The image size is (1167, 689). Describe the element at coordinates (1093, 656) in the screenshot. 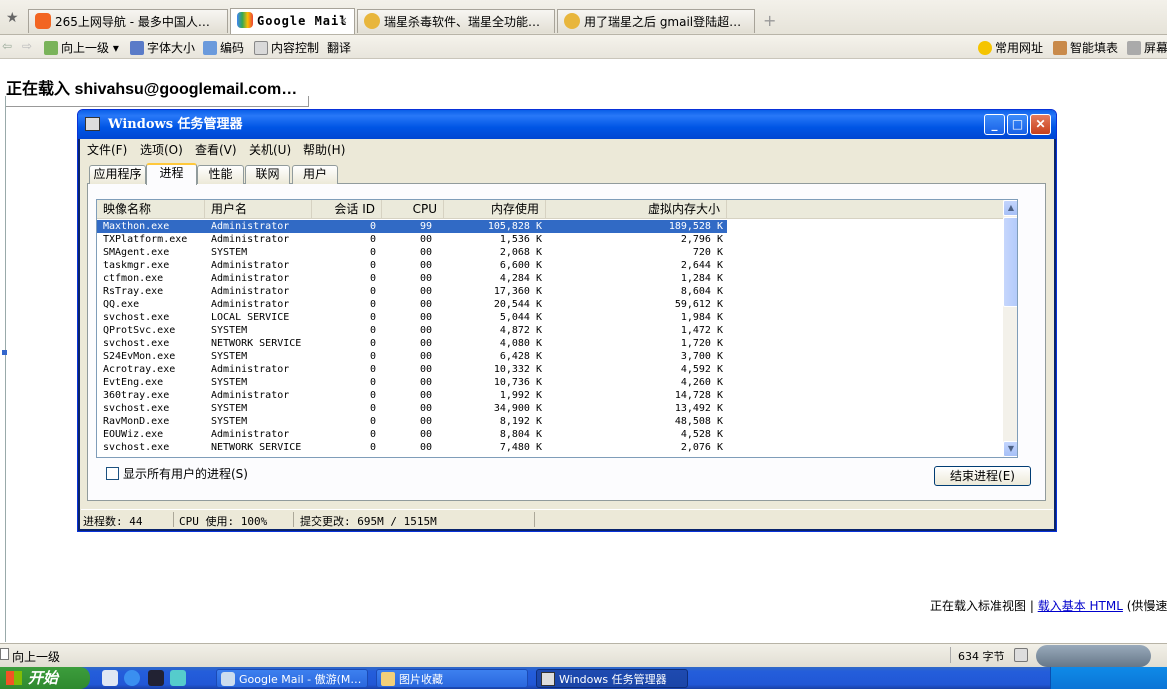

I see `watermark-logo` at that location.